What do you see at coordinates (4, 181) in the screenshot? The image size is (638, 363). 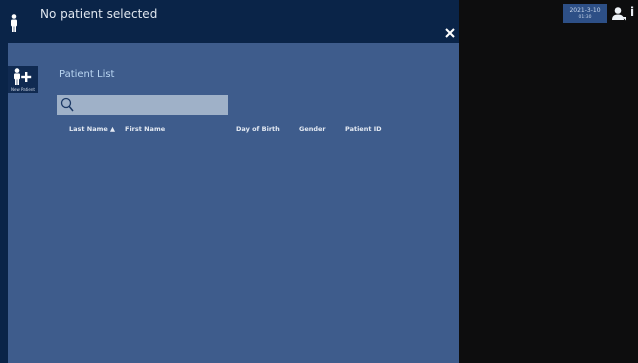 I see `left-edge-strip` at bounding box center [4, 181].